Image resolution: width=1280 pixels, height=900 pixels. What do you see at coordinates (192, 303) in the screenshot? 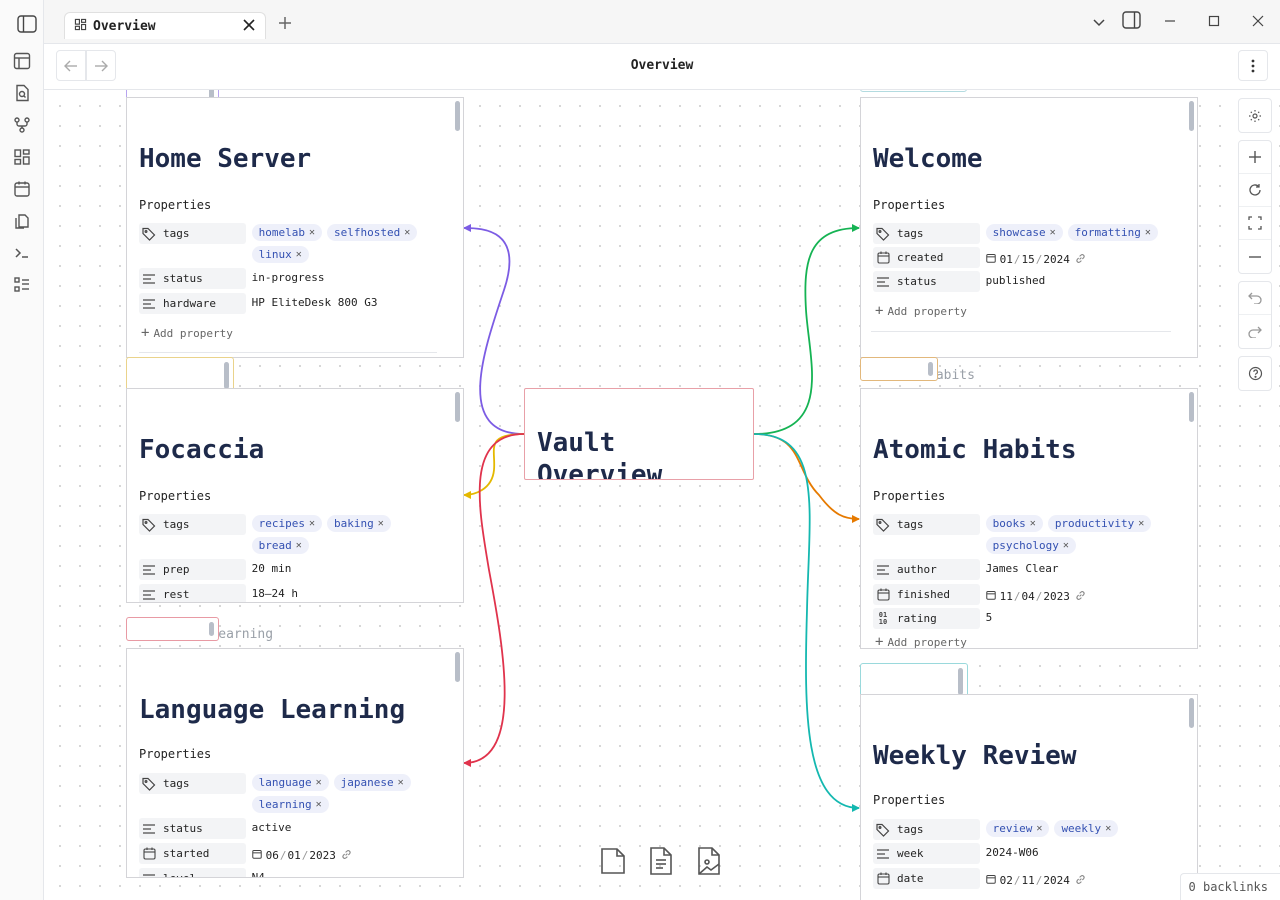
I see `property-key: hardware` at bounding box center [192, 303].